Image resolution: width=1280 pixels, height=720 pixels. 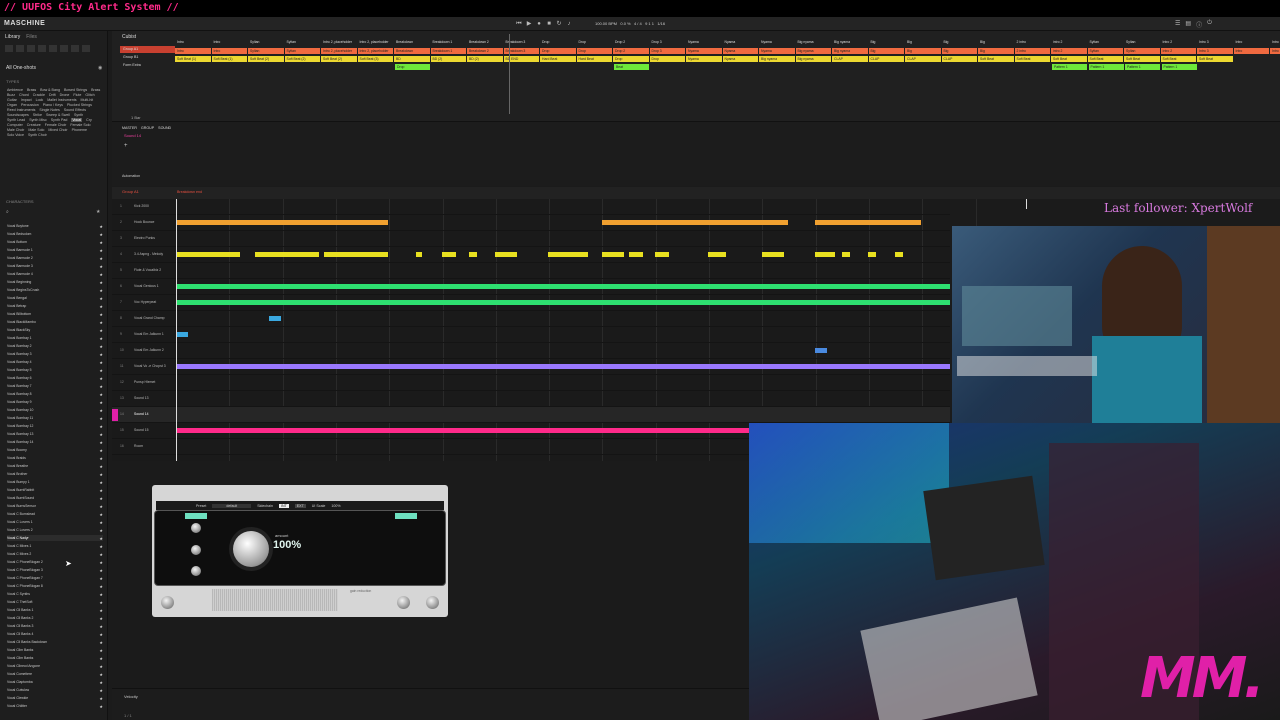 What do you see at coordinates (55, 386) in the screenshot?
I see `list-item: Vocal Bombay 7 ★` at bounding box center [55, 386].